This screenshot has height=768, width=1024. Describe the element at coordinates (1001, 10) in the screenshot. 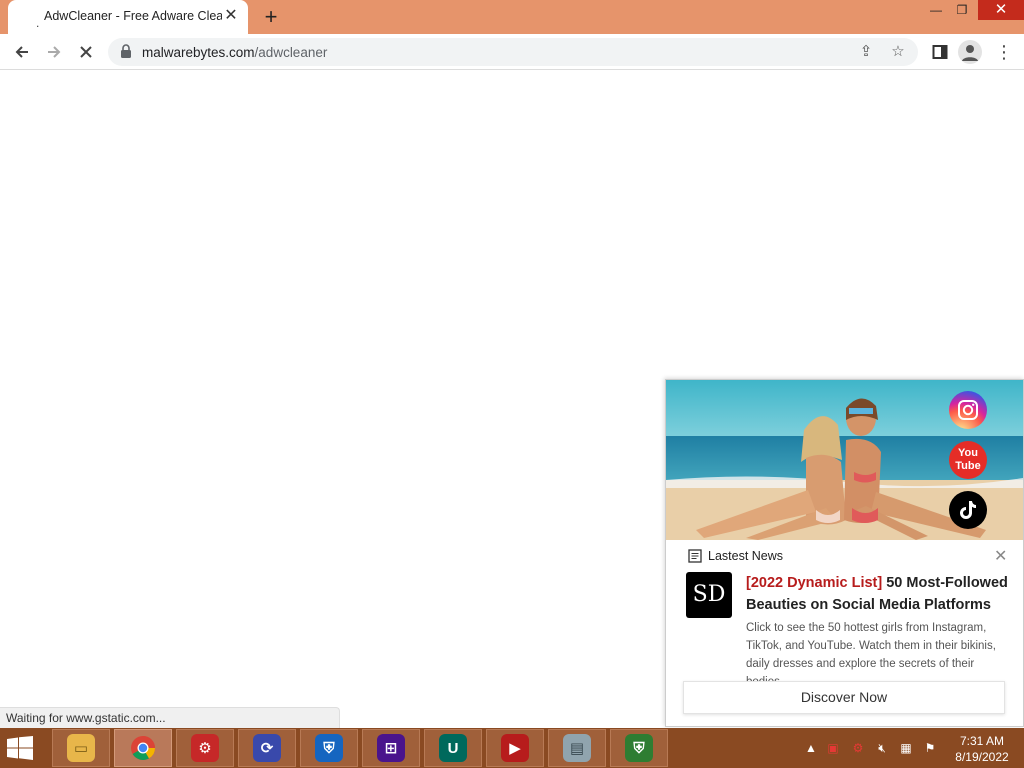

I see `close-window-button: ✕` at that location.